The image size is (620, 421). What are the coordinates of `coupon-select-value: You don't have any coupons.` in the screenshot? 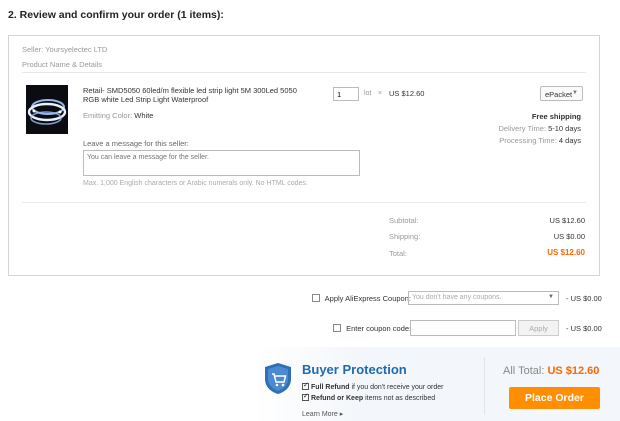 It's located at (457, 297).